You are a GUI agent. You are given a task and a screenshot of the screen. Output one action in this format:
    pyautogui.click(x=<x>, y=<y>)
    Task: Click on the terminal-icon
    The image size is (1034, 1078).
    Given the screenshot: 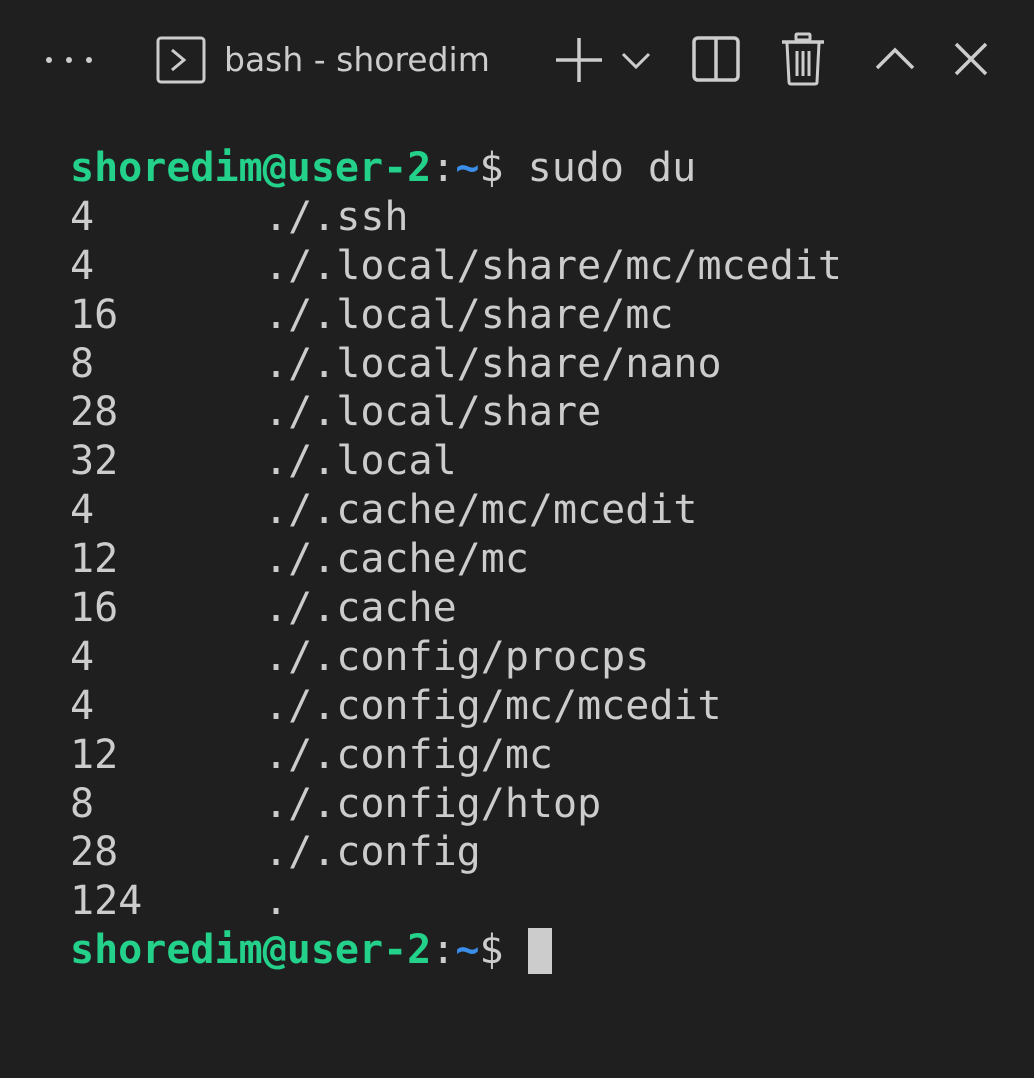 What is the action you would take?
    pyautogui.click(x=181, y=60)
    